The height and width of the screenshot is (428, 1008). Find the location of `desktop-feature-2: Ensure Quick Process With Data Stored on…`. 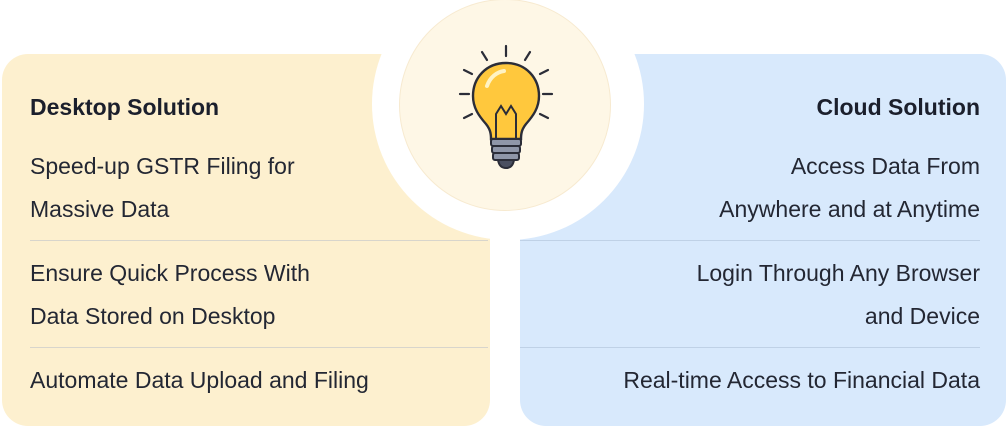

desktop-feature-2: Ensure Quick Process With Data Stored on… is located at coordinates (250, 295).